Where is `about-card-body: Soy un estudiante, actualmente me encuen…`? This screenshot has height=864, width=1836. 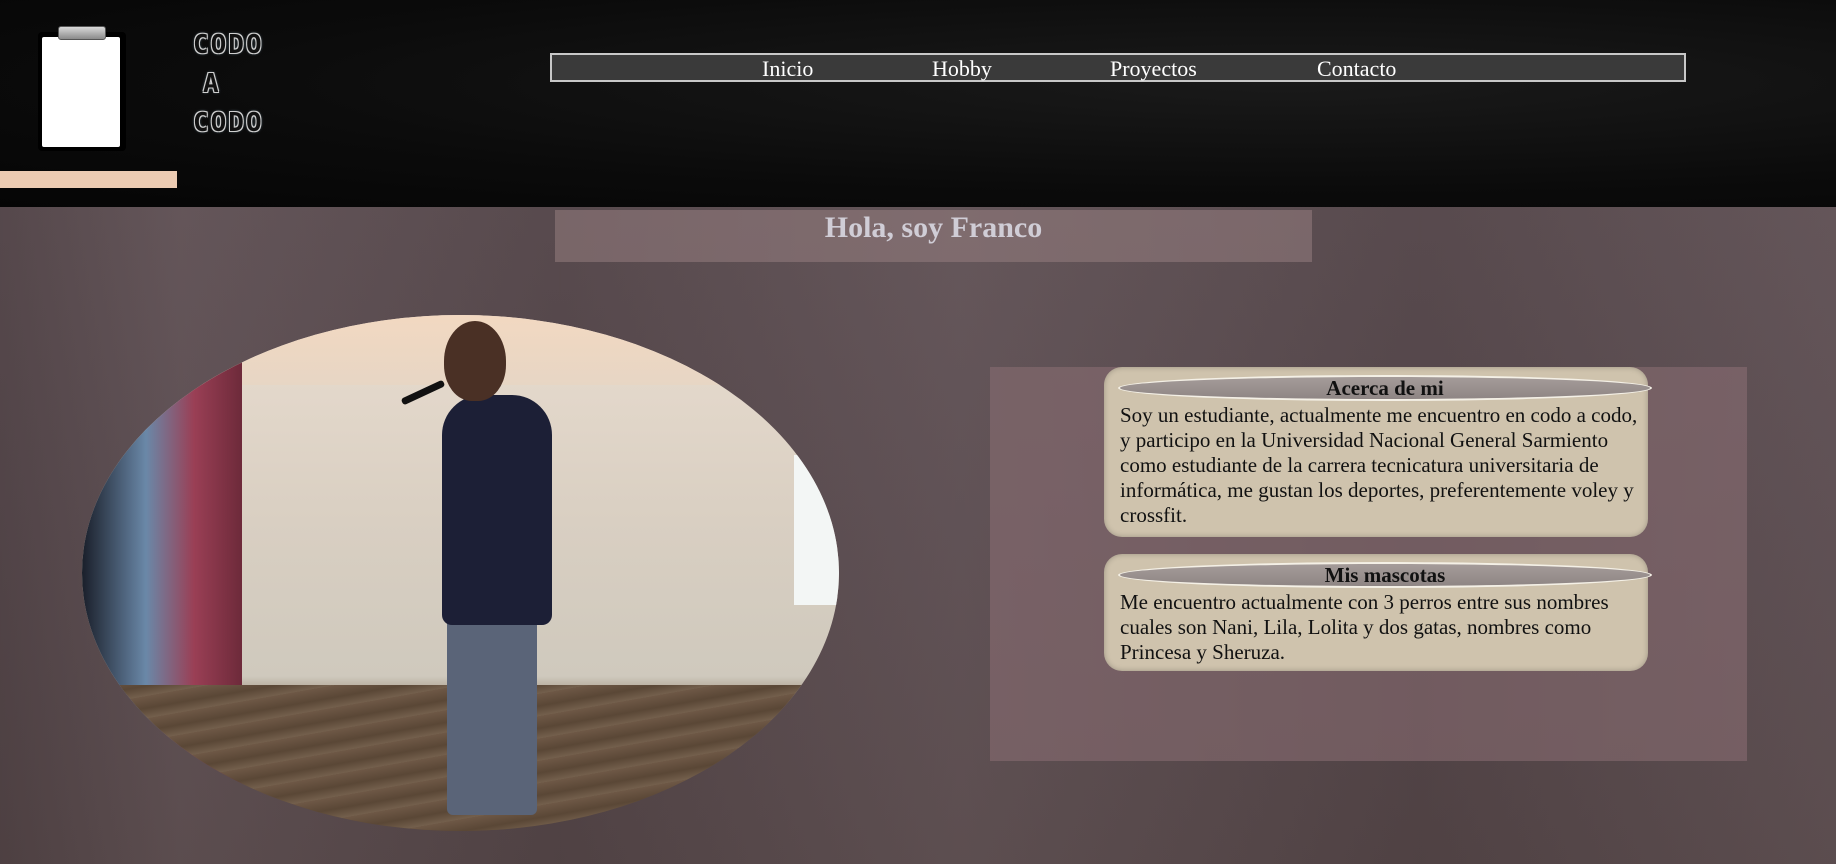 about-card-body: Soy un estudiante, actualmente me encuen… is located at coordinates (1379, 465).